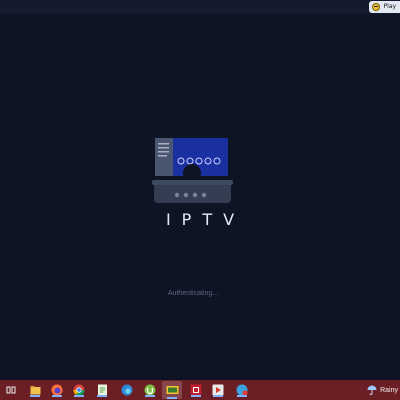 The image size is (400, 400). Describe the element at coordinates (57, 390) in the screenshot. I see `taskbar-firefox` at that location.